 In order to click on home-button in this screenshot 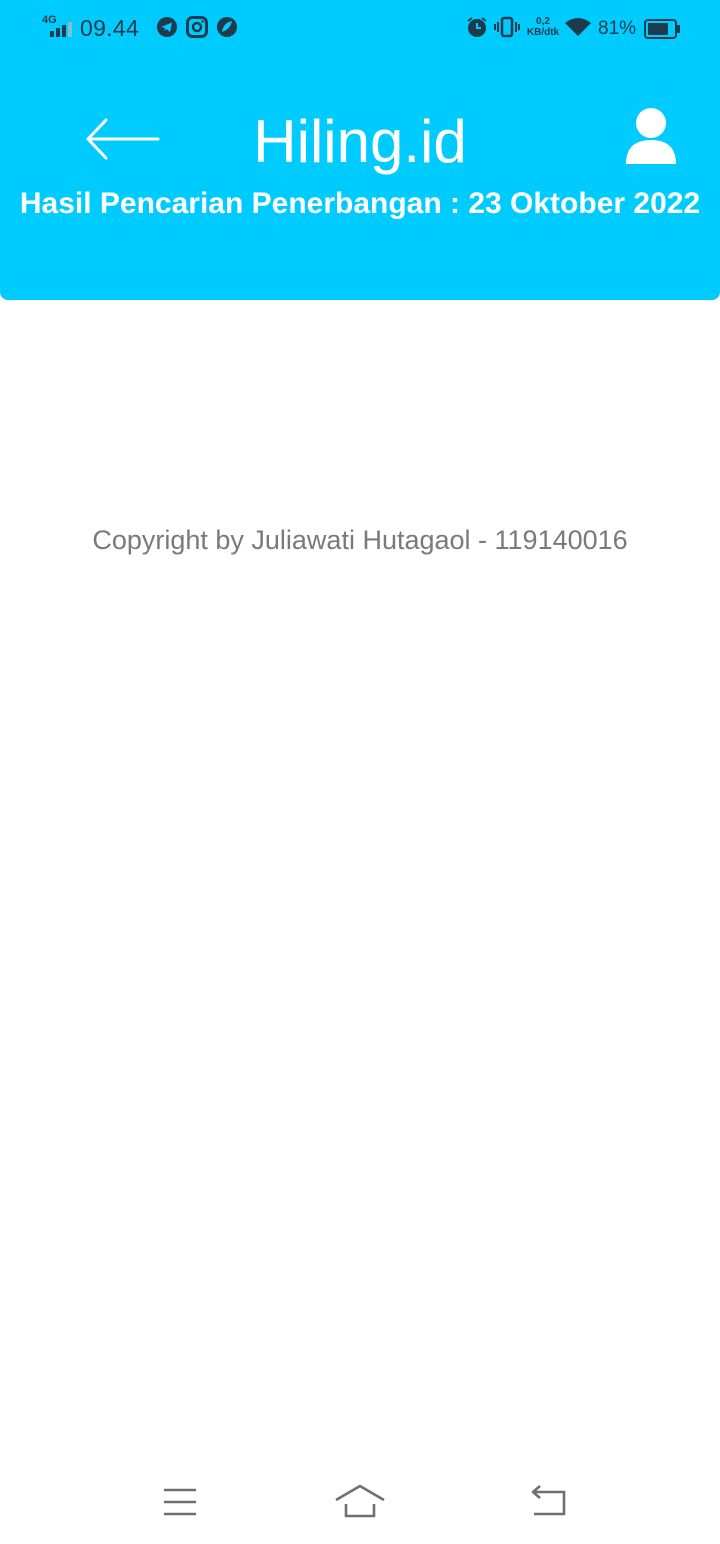, I will do `click(360, 1502)`.